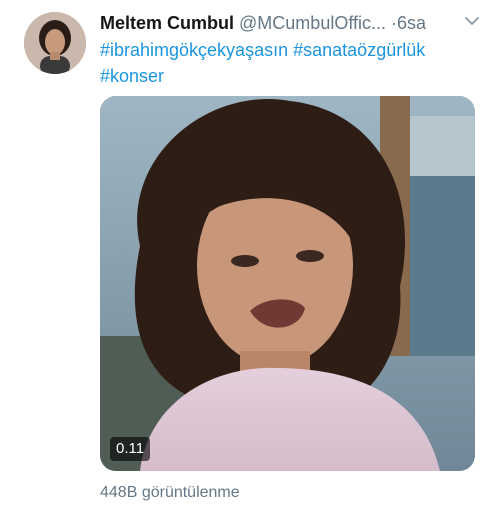 The width and height of the screenshot is (500, 508). I want to click on video-duration-badge: 0.11, so click(130, 449).